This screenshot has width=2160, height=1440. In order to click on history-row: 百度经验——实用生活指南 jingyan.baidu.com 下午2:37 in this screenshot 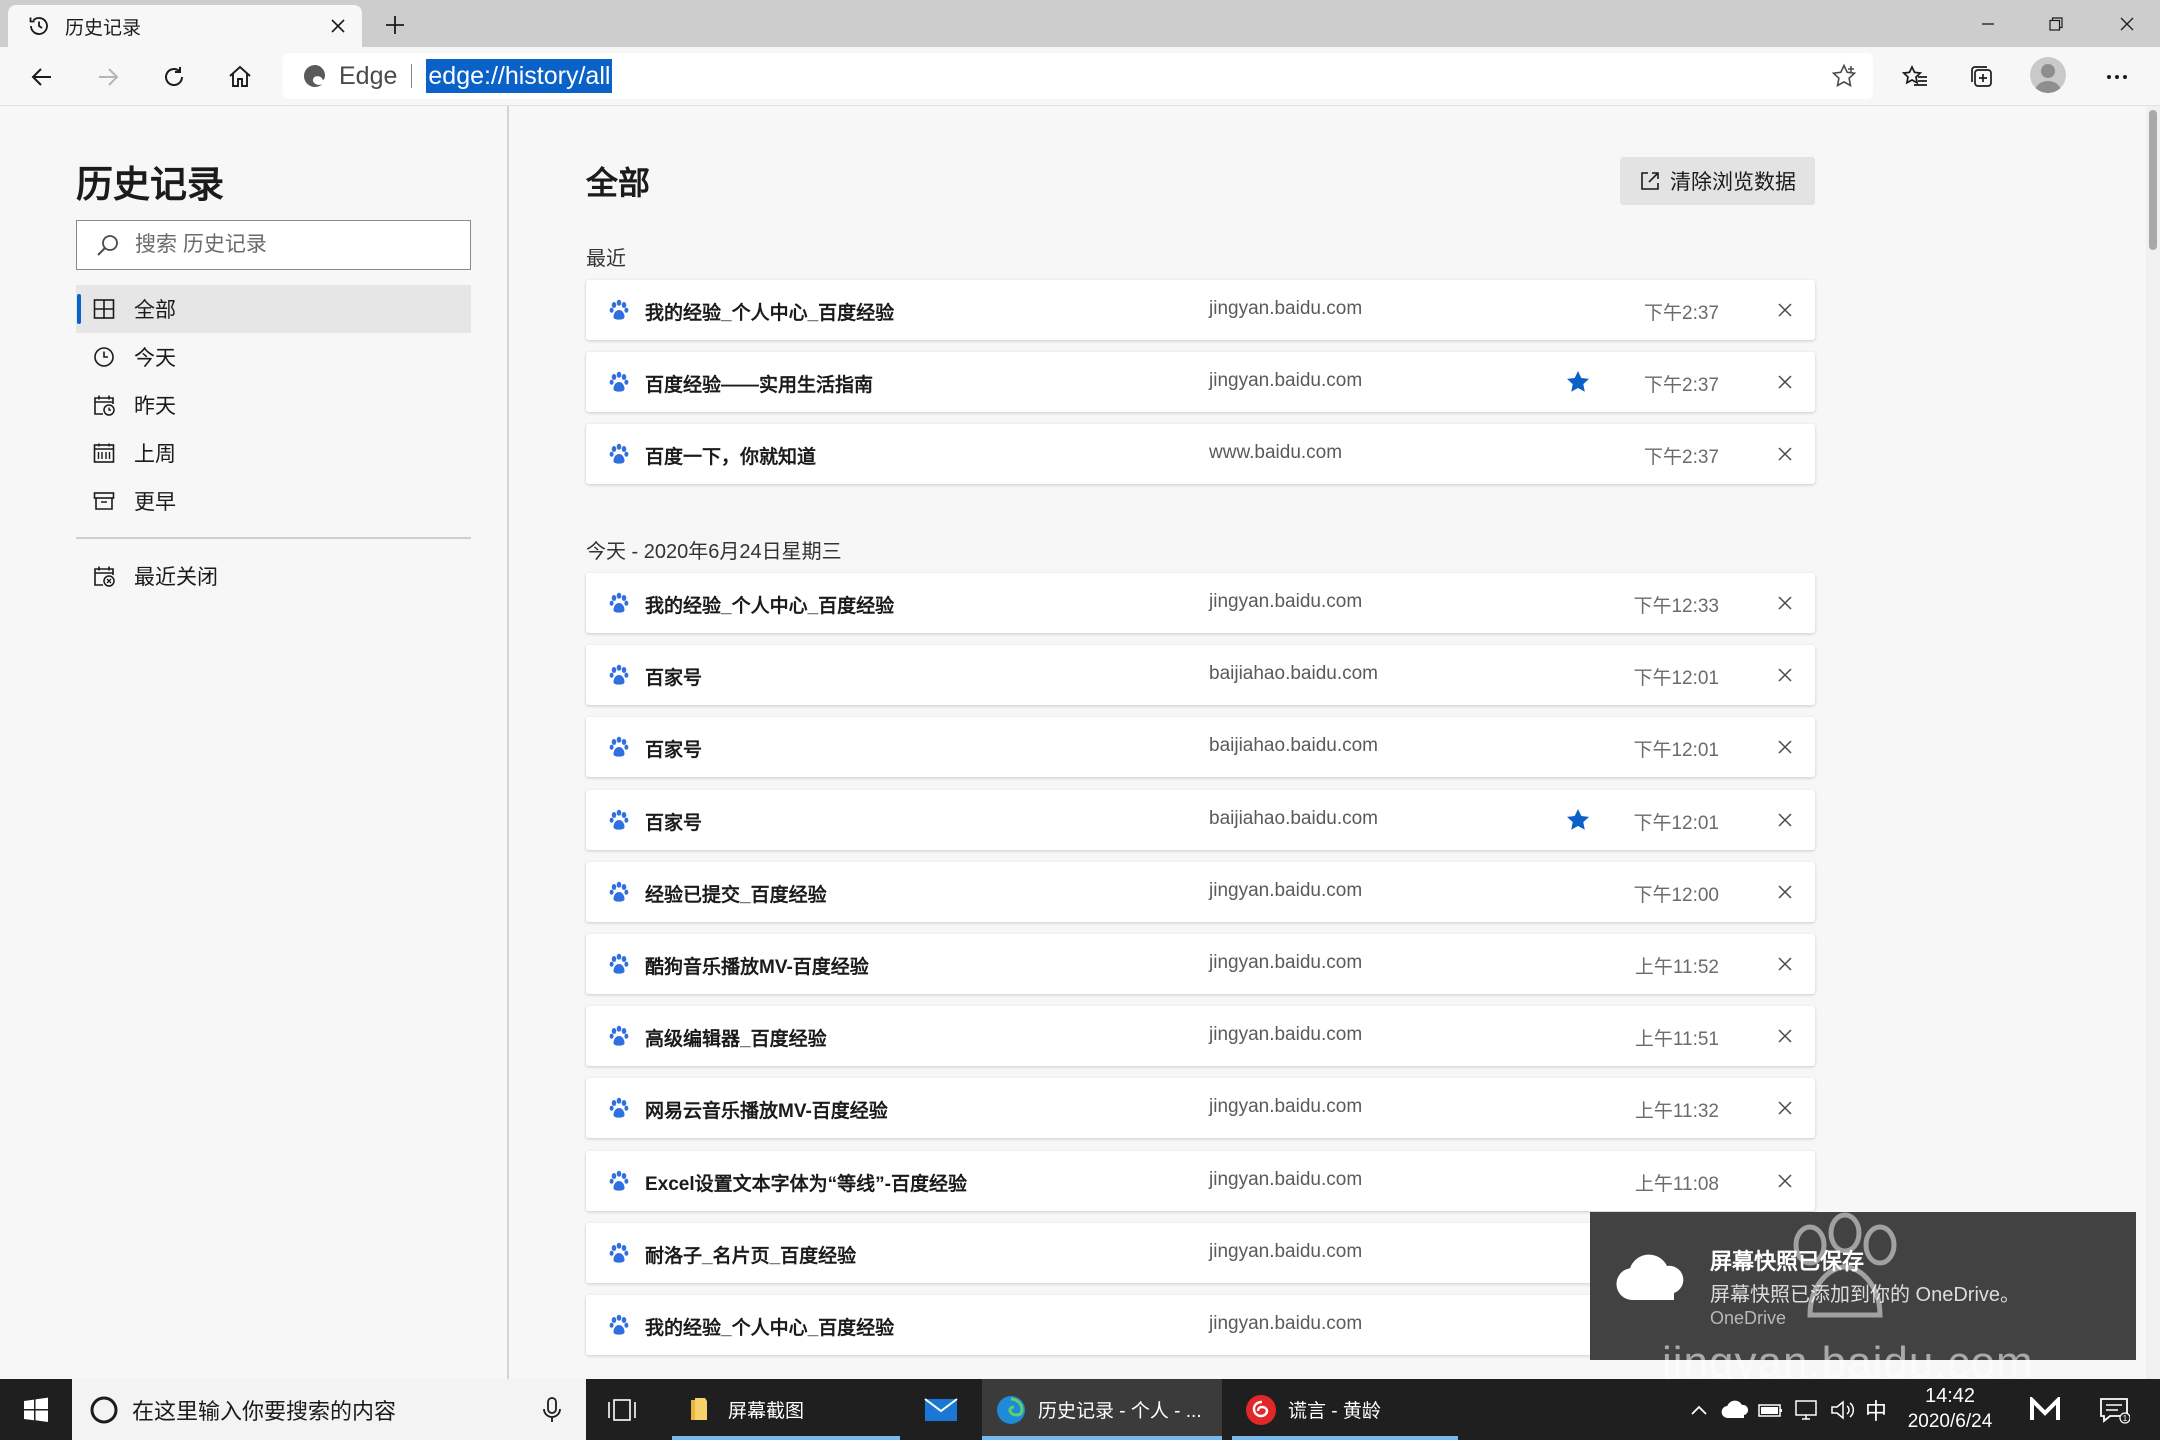, I will do `click(1200, 382)`.